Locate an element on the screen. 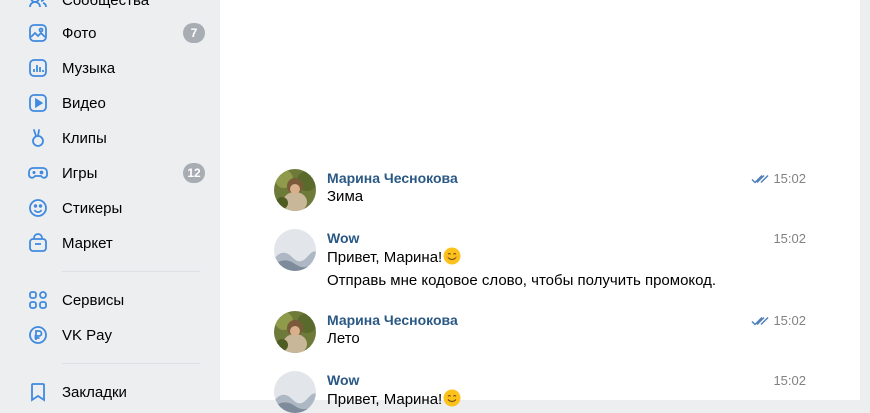  bookmark-icon is located at coordinates (38, 392).